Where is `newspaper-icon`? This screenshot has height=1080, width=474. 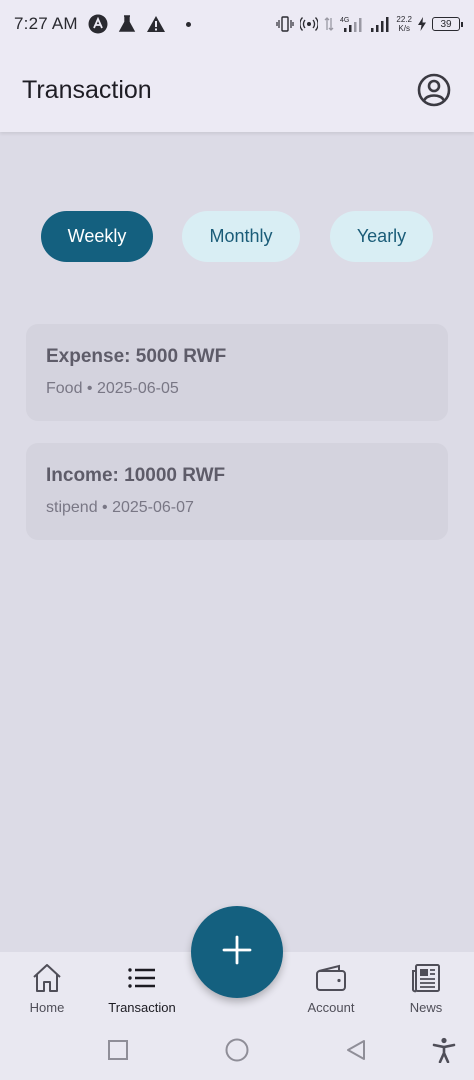 newspaper-icon is located at coordinates (426, 978).